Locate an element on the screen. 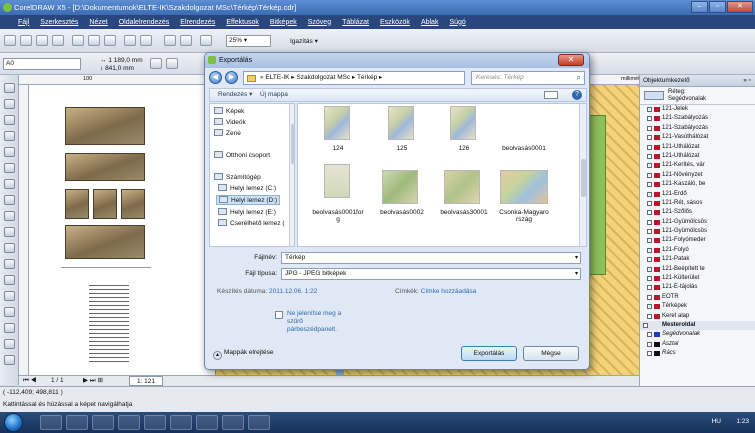  nav-item-pictures: Képek is located at coordinates (229, 111).